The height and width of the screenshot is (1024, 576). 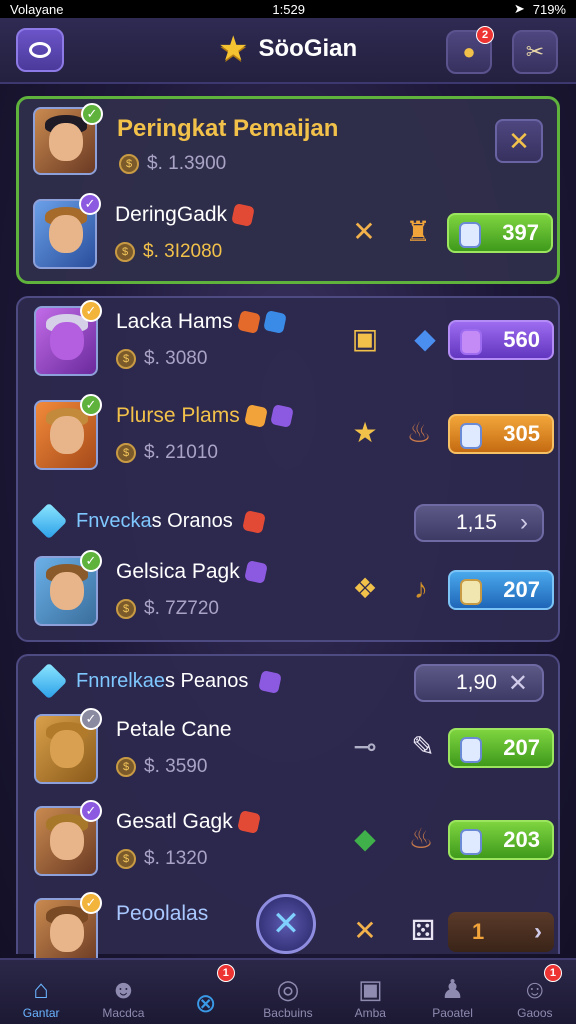 I want to click on panel-title: Peringkat Pemaijan, so click(x=228, y=128).